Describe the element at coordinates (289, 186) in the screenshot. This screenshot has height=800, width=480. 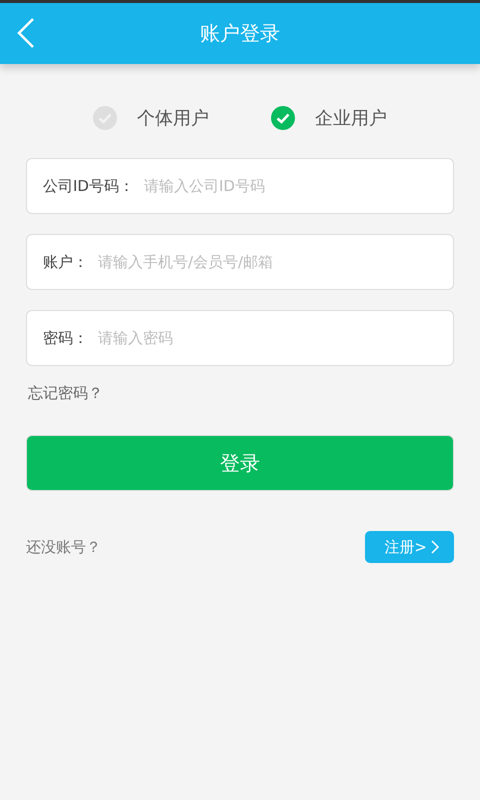
I see `input-field: 请输入公司ID号码` at that location.